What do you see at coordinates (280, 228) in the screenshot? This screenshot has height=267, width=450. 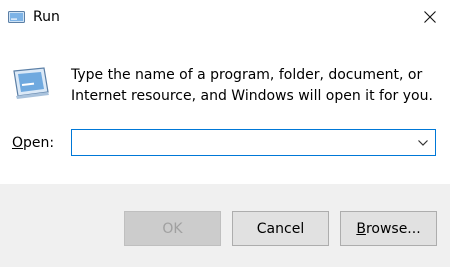 I see `cancel-button: Cancel` at bounding box center [280, 228].